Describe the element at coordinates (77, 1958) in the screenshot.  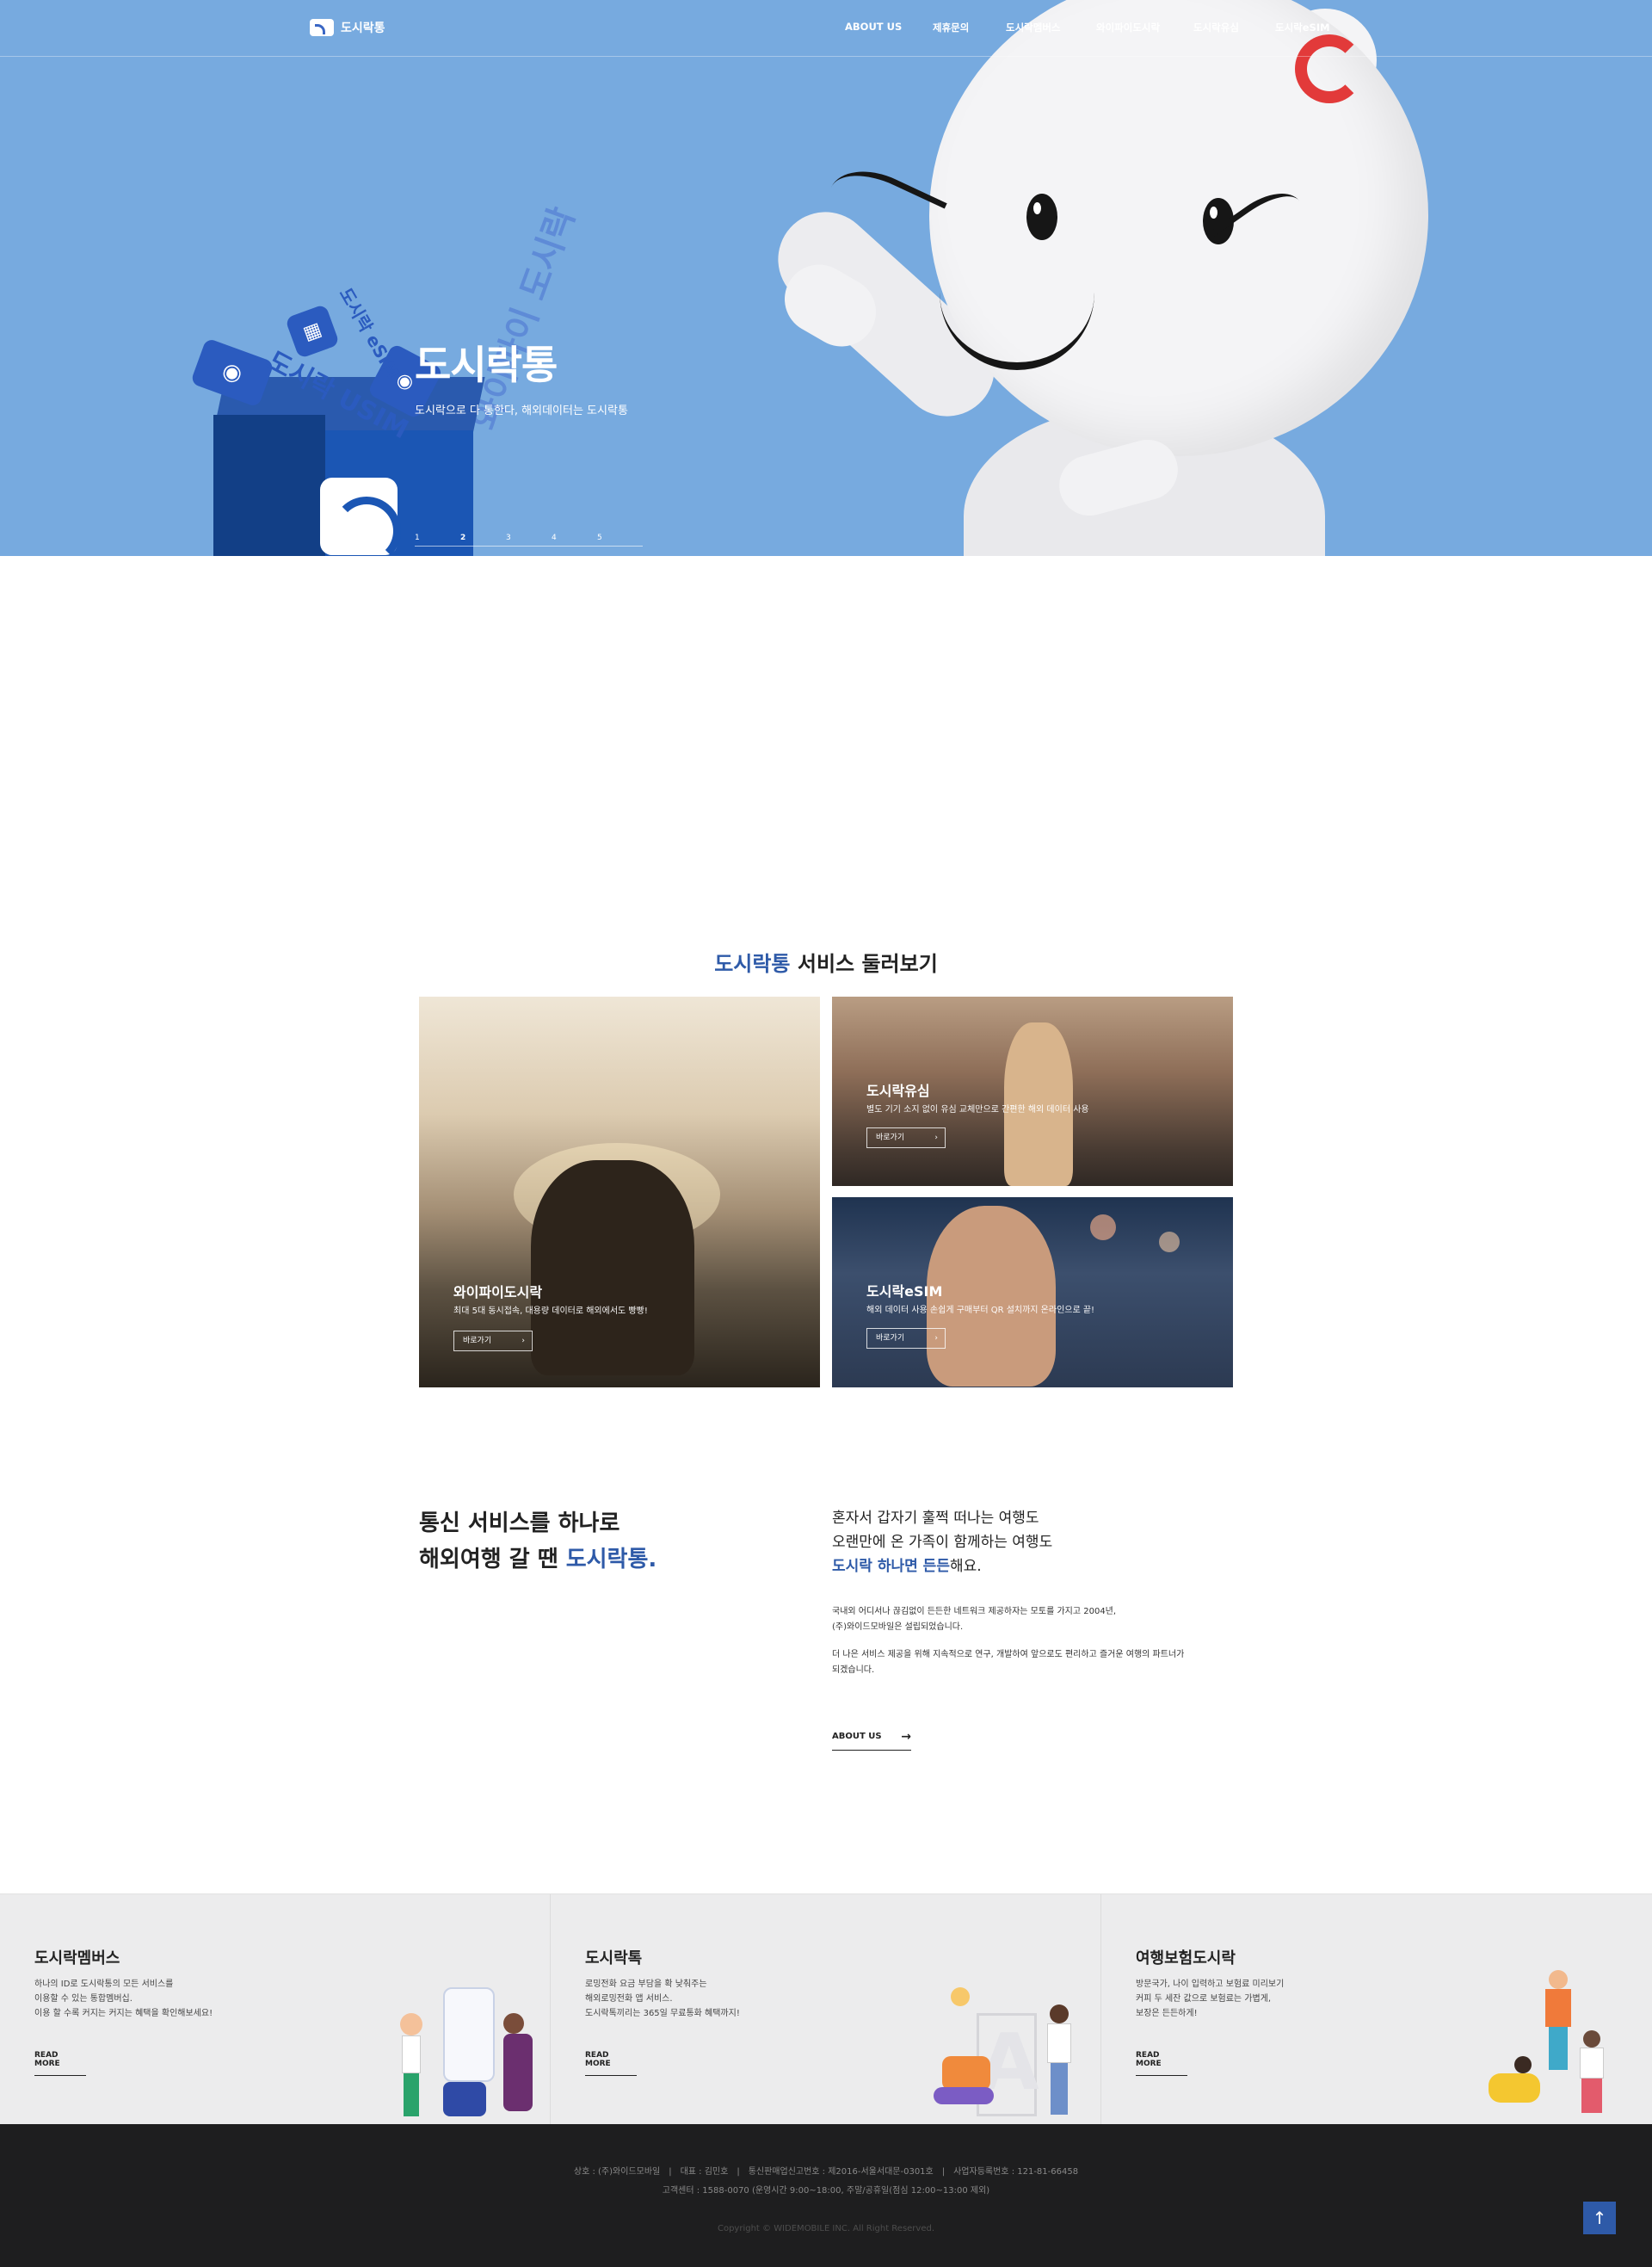
I see `panel-title: 도시락멤버스` at that location.